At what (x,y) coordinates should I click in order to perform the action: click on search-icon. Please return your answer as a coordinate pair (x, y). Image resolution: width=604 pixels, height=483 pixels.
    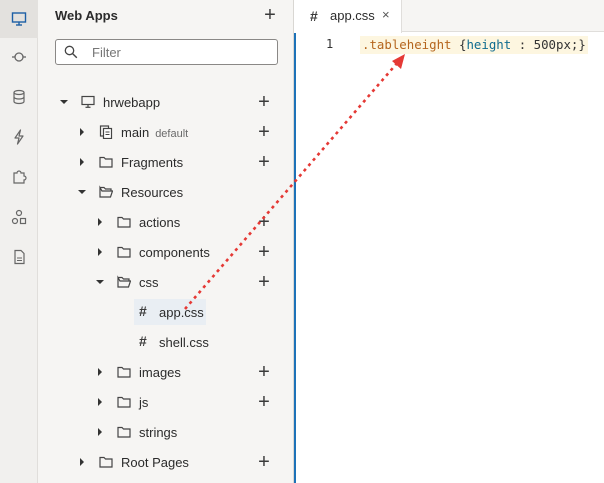
    Looking at the image, I should click on (71, 52).